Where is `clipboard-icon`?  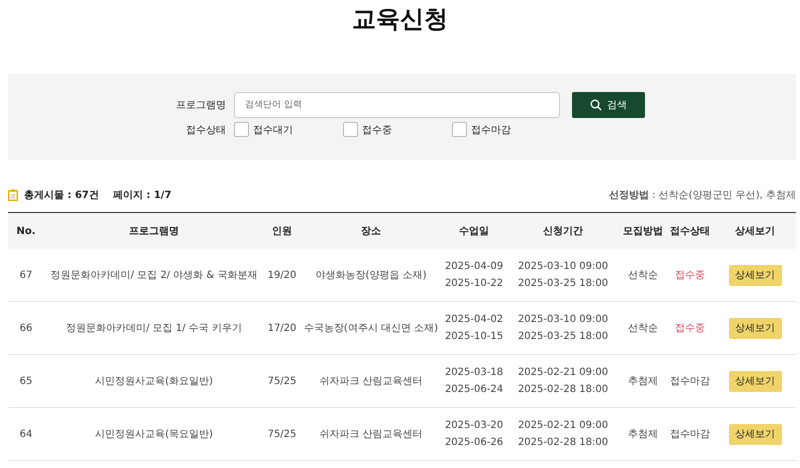
clipboard-icon is located at coordinates (13, 195).